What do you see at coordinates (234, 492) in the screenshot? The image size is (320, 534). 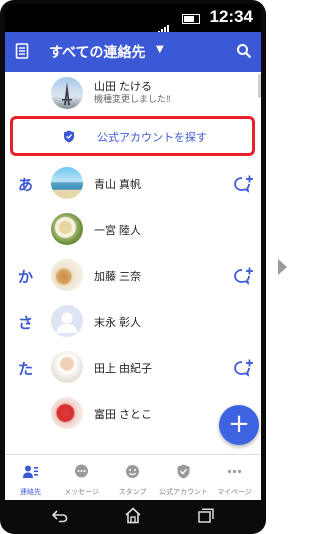 I see `tab-label: マイページ` at bounding box center [234, 492].